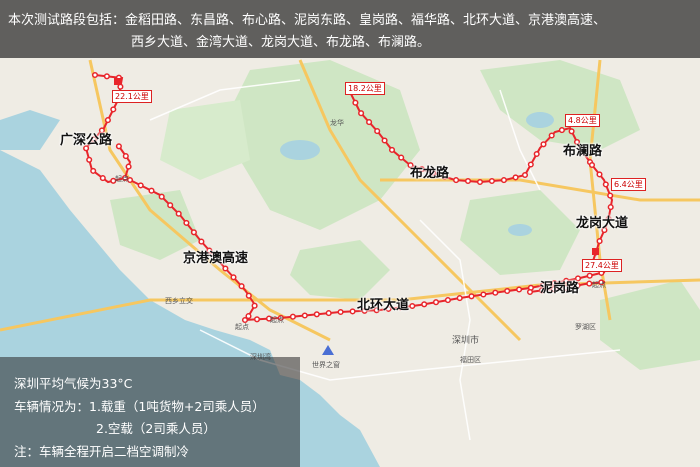 This screenshot has width=700, height=467. I want to click on place-futian: 福田区, so click(470, 360).